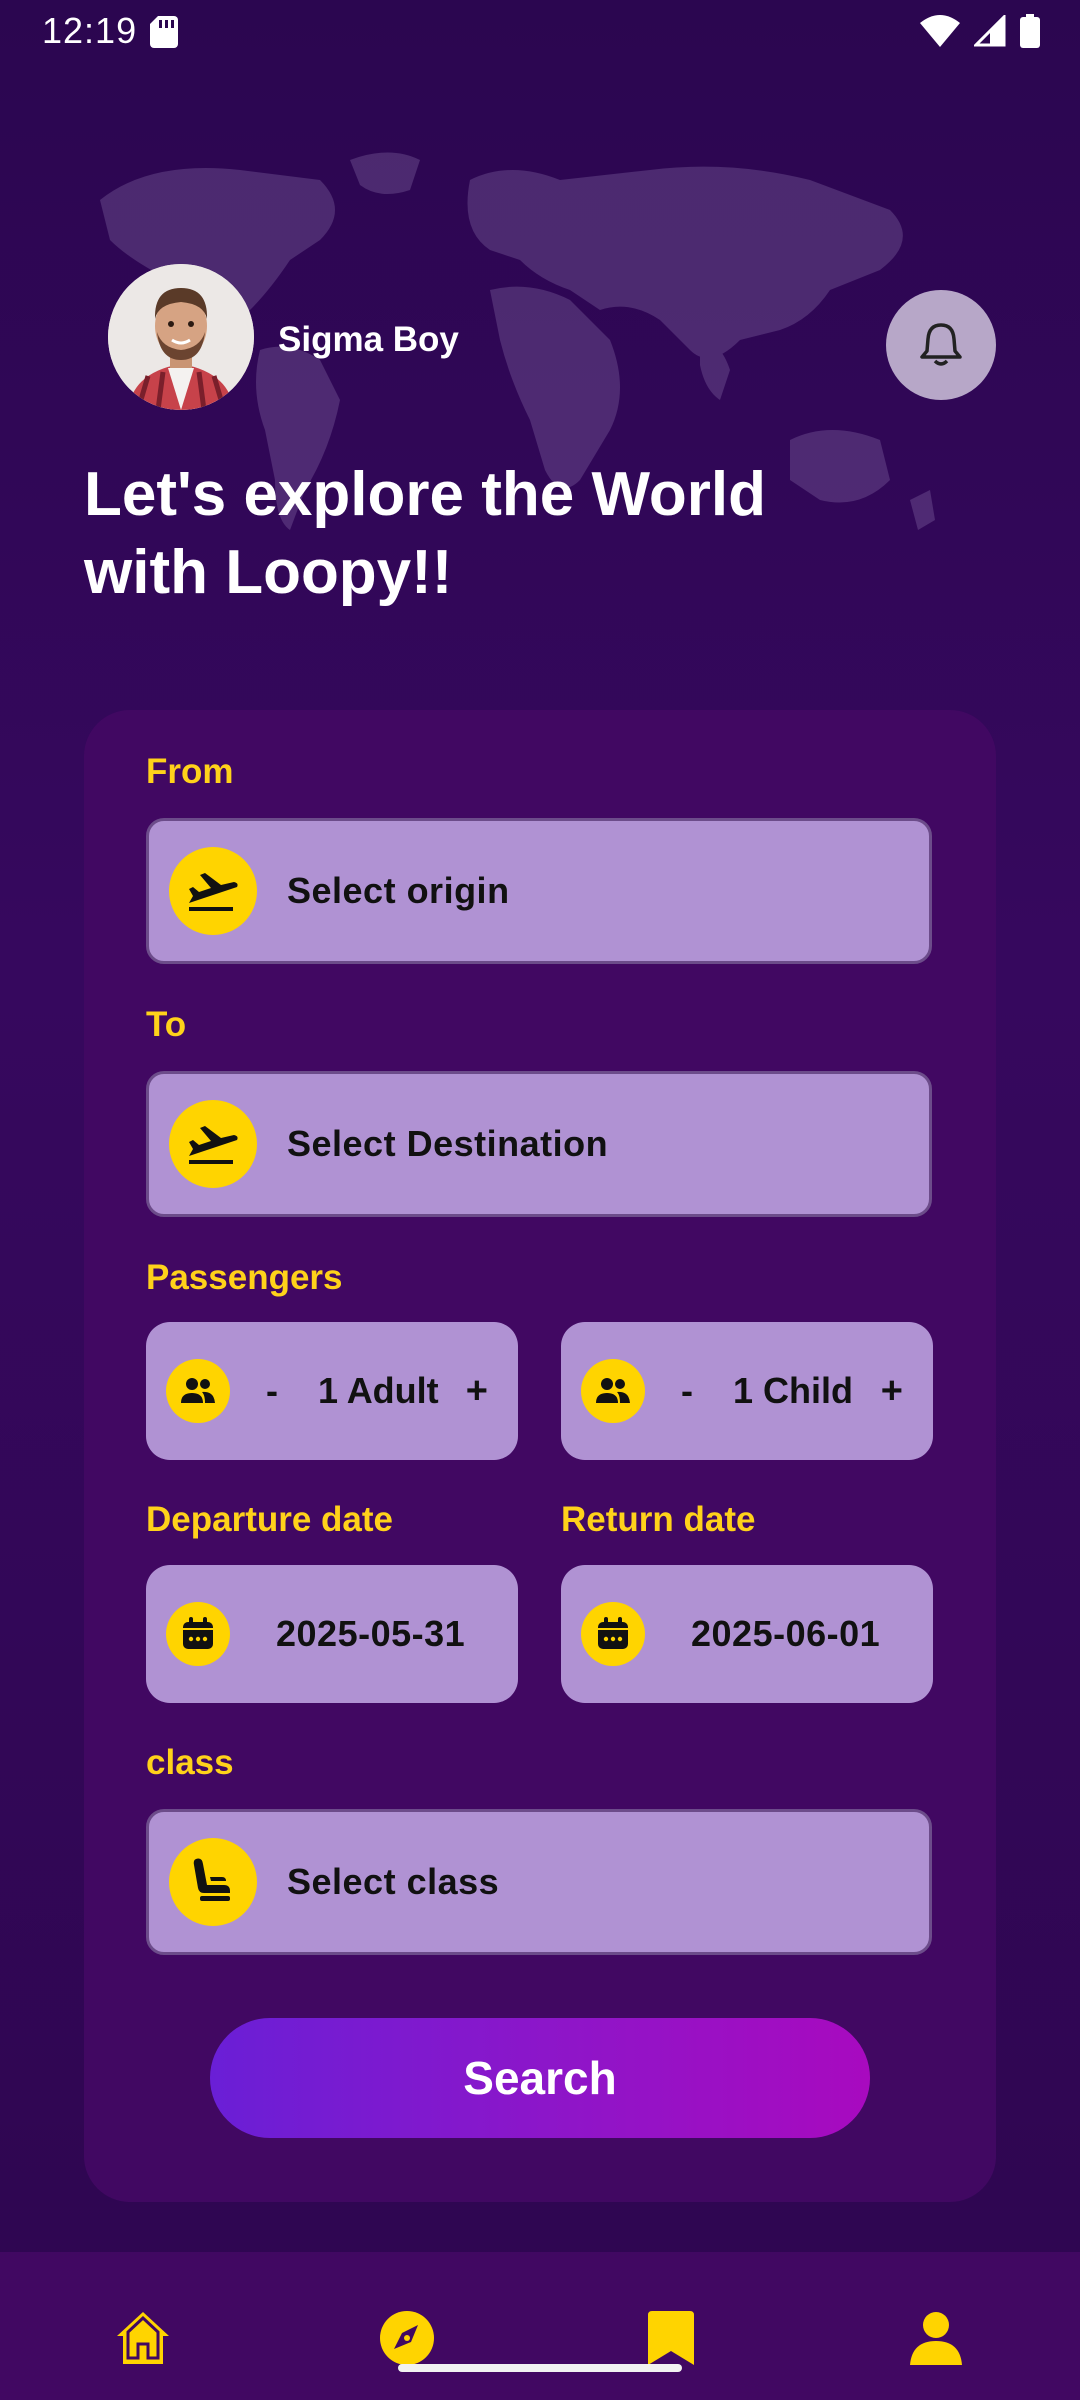 Image resolution: width=1080 pixels, height=2400 pixels. I want to click on adult-increment-button: +, so click(477, 1391).